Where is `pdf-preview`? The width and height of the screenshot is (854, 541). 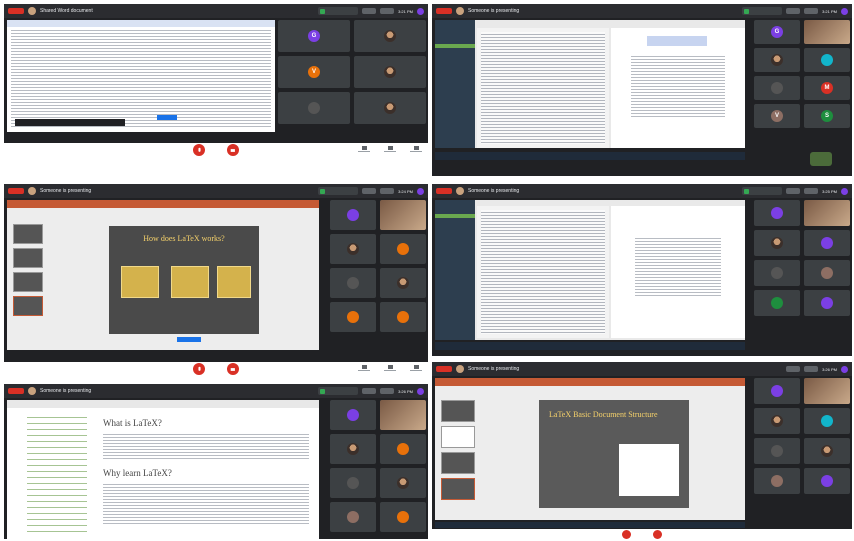 pdf-preview is located at coordinates (678, 88).